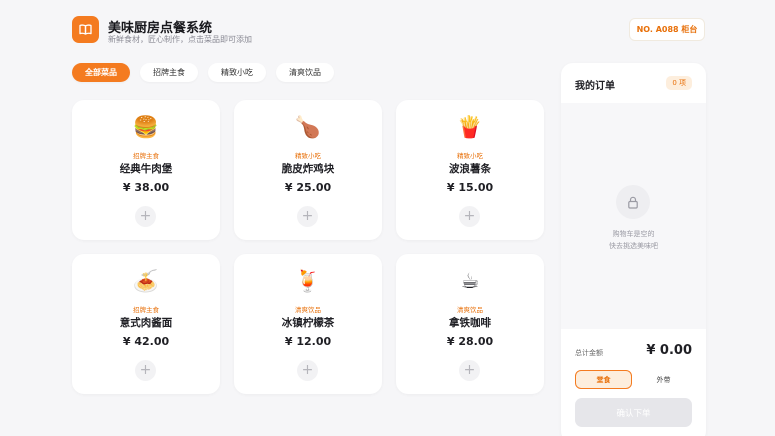 The image size is (775, 436). I want to click on app-header: 美味厨房点餐系统 新鲜食材，匠心制作，点击菜品即可添加 NO. A088 柜台, so click(388, 31).